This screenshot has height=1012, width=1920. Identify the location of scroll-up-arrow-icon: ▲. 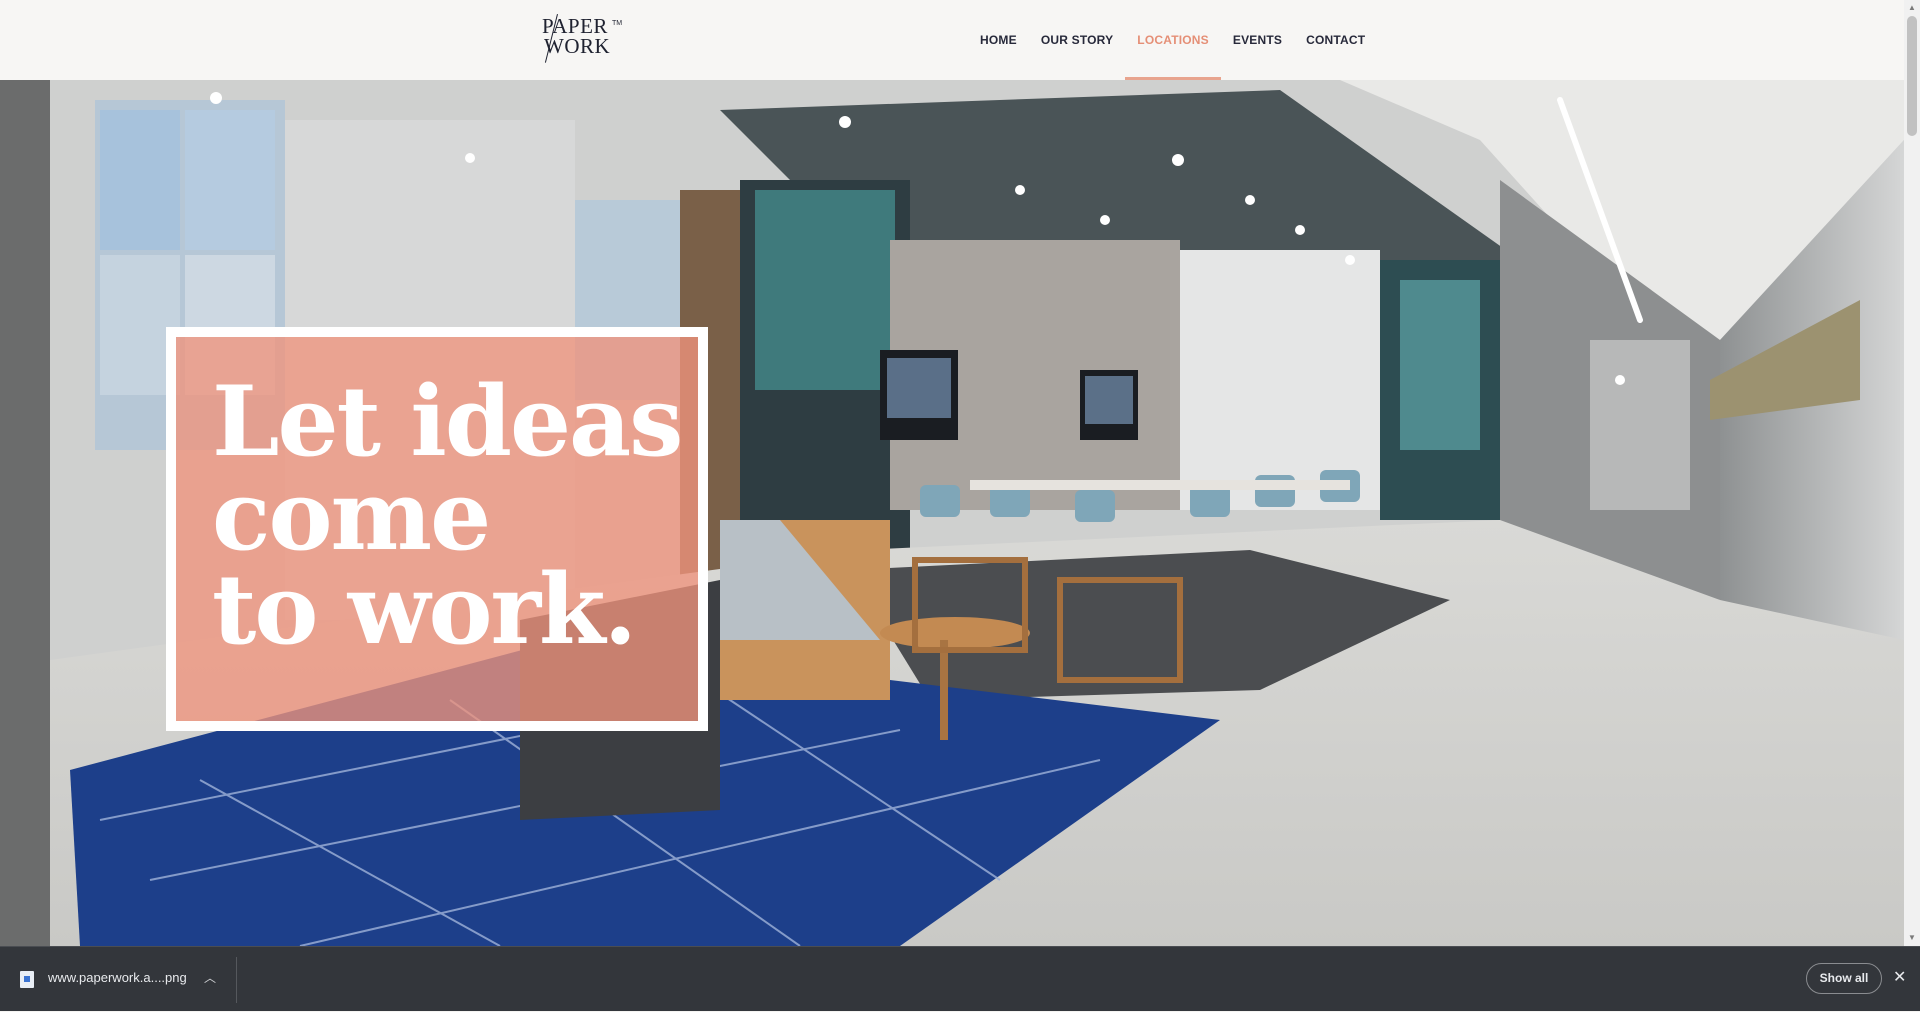
(1912, 8).